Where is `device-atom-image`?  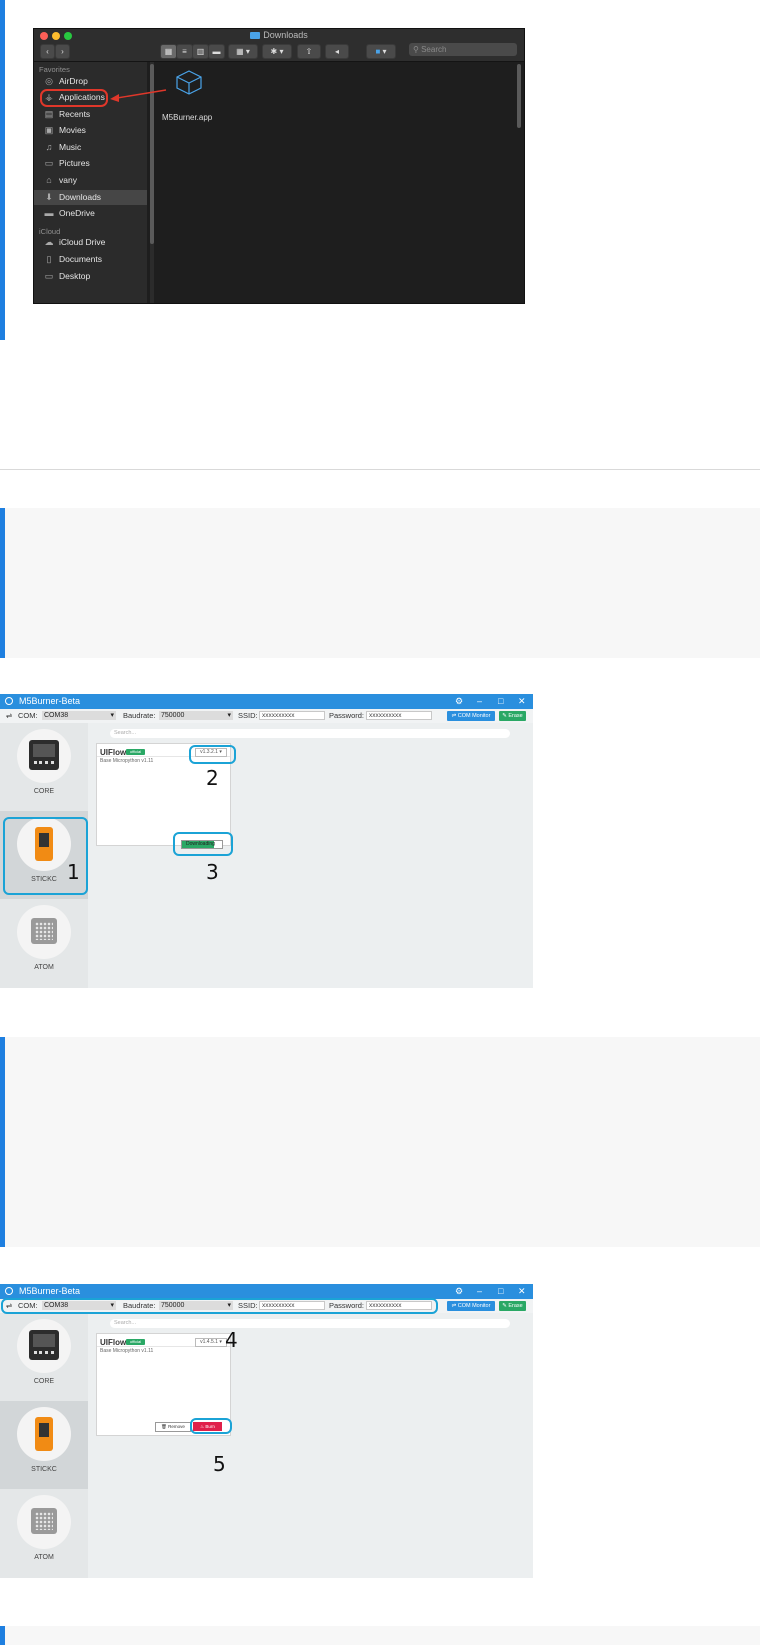 device-atom-image is located at coordinates (44, 1522).